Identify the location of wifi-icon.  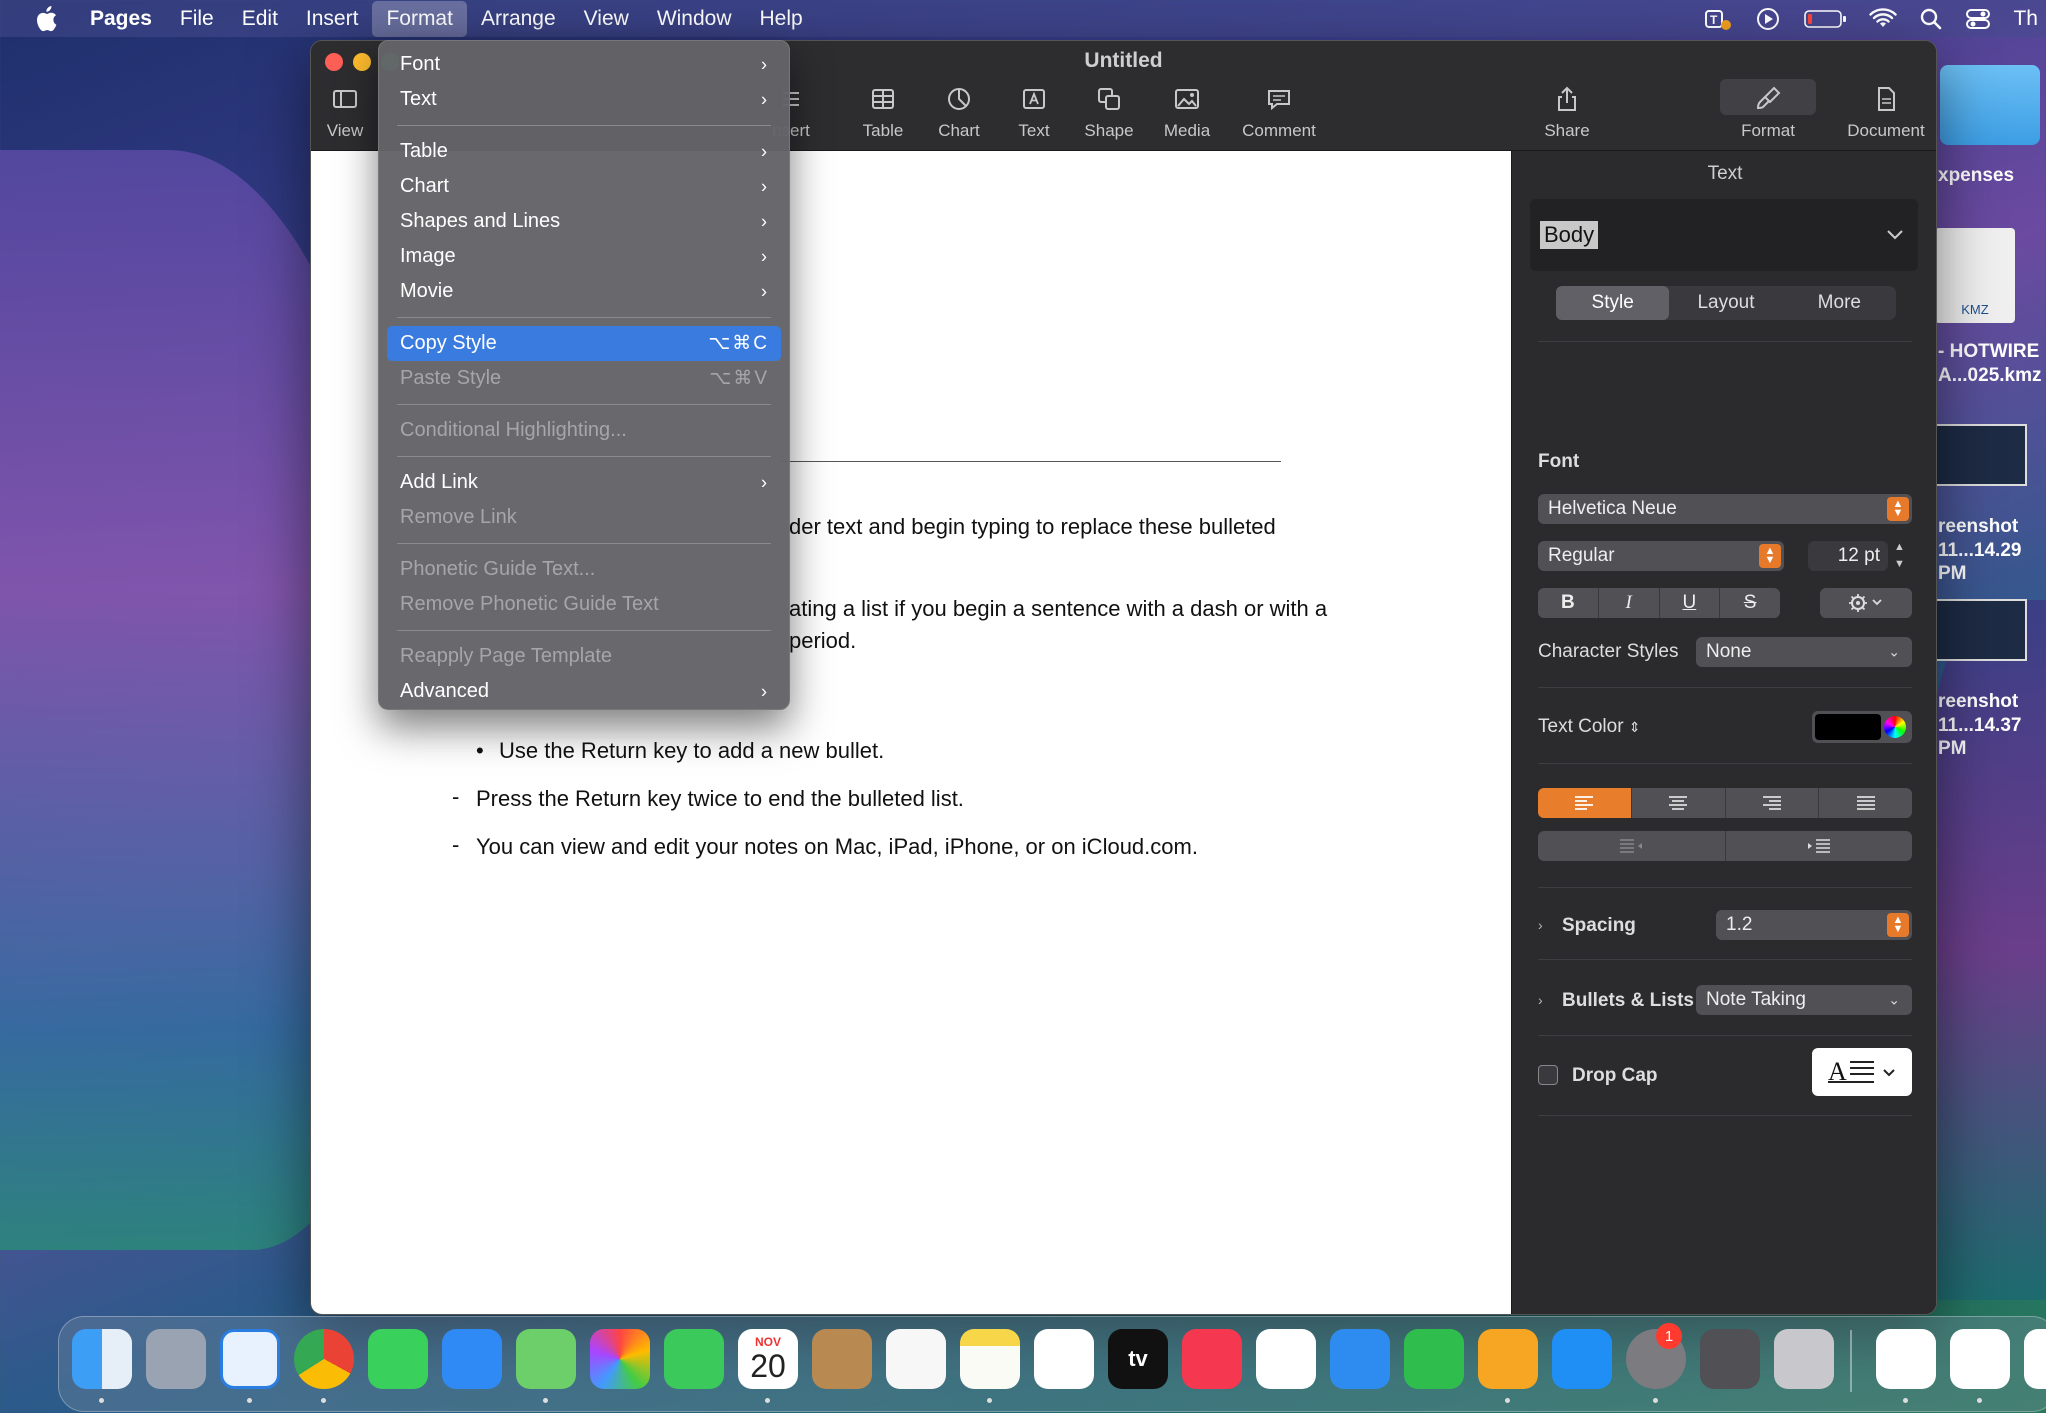
(1883, 19).